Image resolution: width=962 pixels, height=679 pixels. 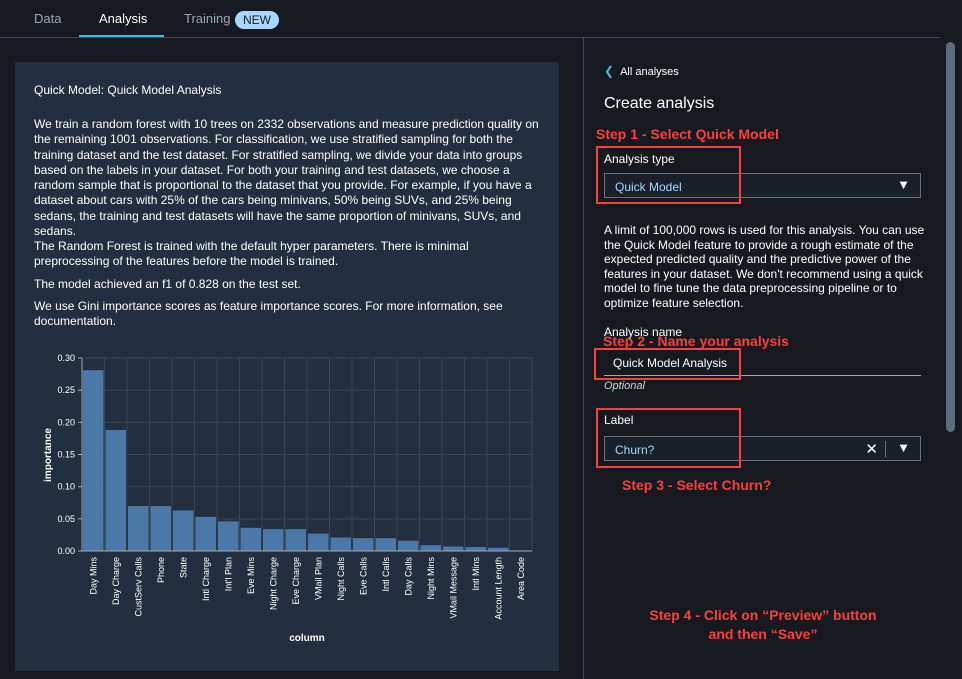 I want to click on step4-line2: and then “Save”, so click(x=763, y=634).